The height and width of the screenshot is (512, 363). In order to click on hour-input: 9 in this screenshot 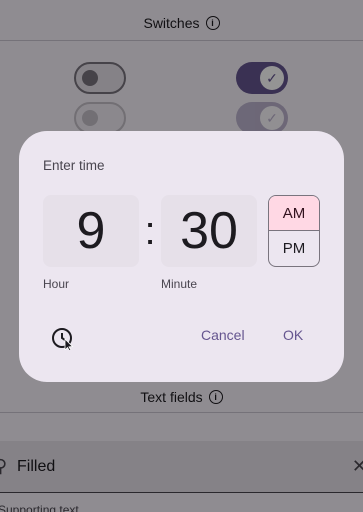, I will do `click(91, 231)`.